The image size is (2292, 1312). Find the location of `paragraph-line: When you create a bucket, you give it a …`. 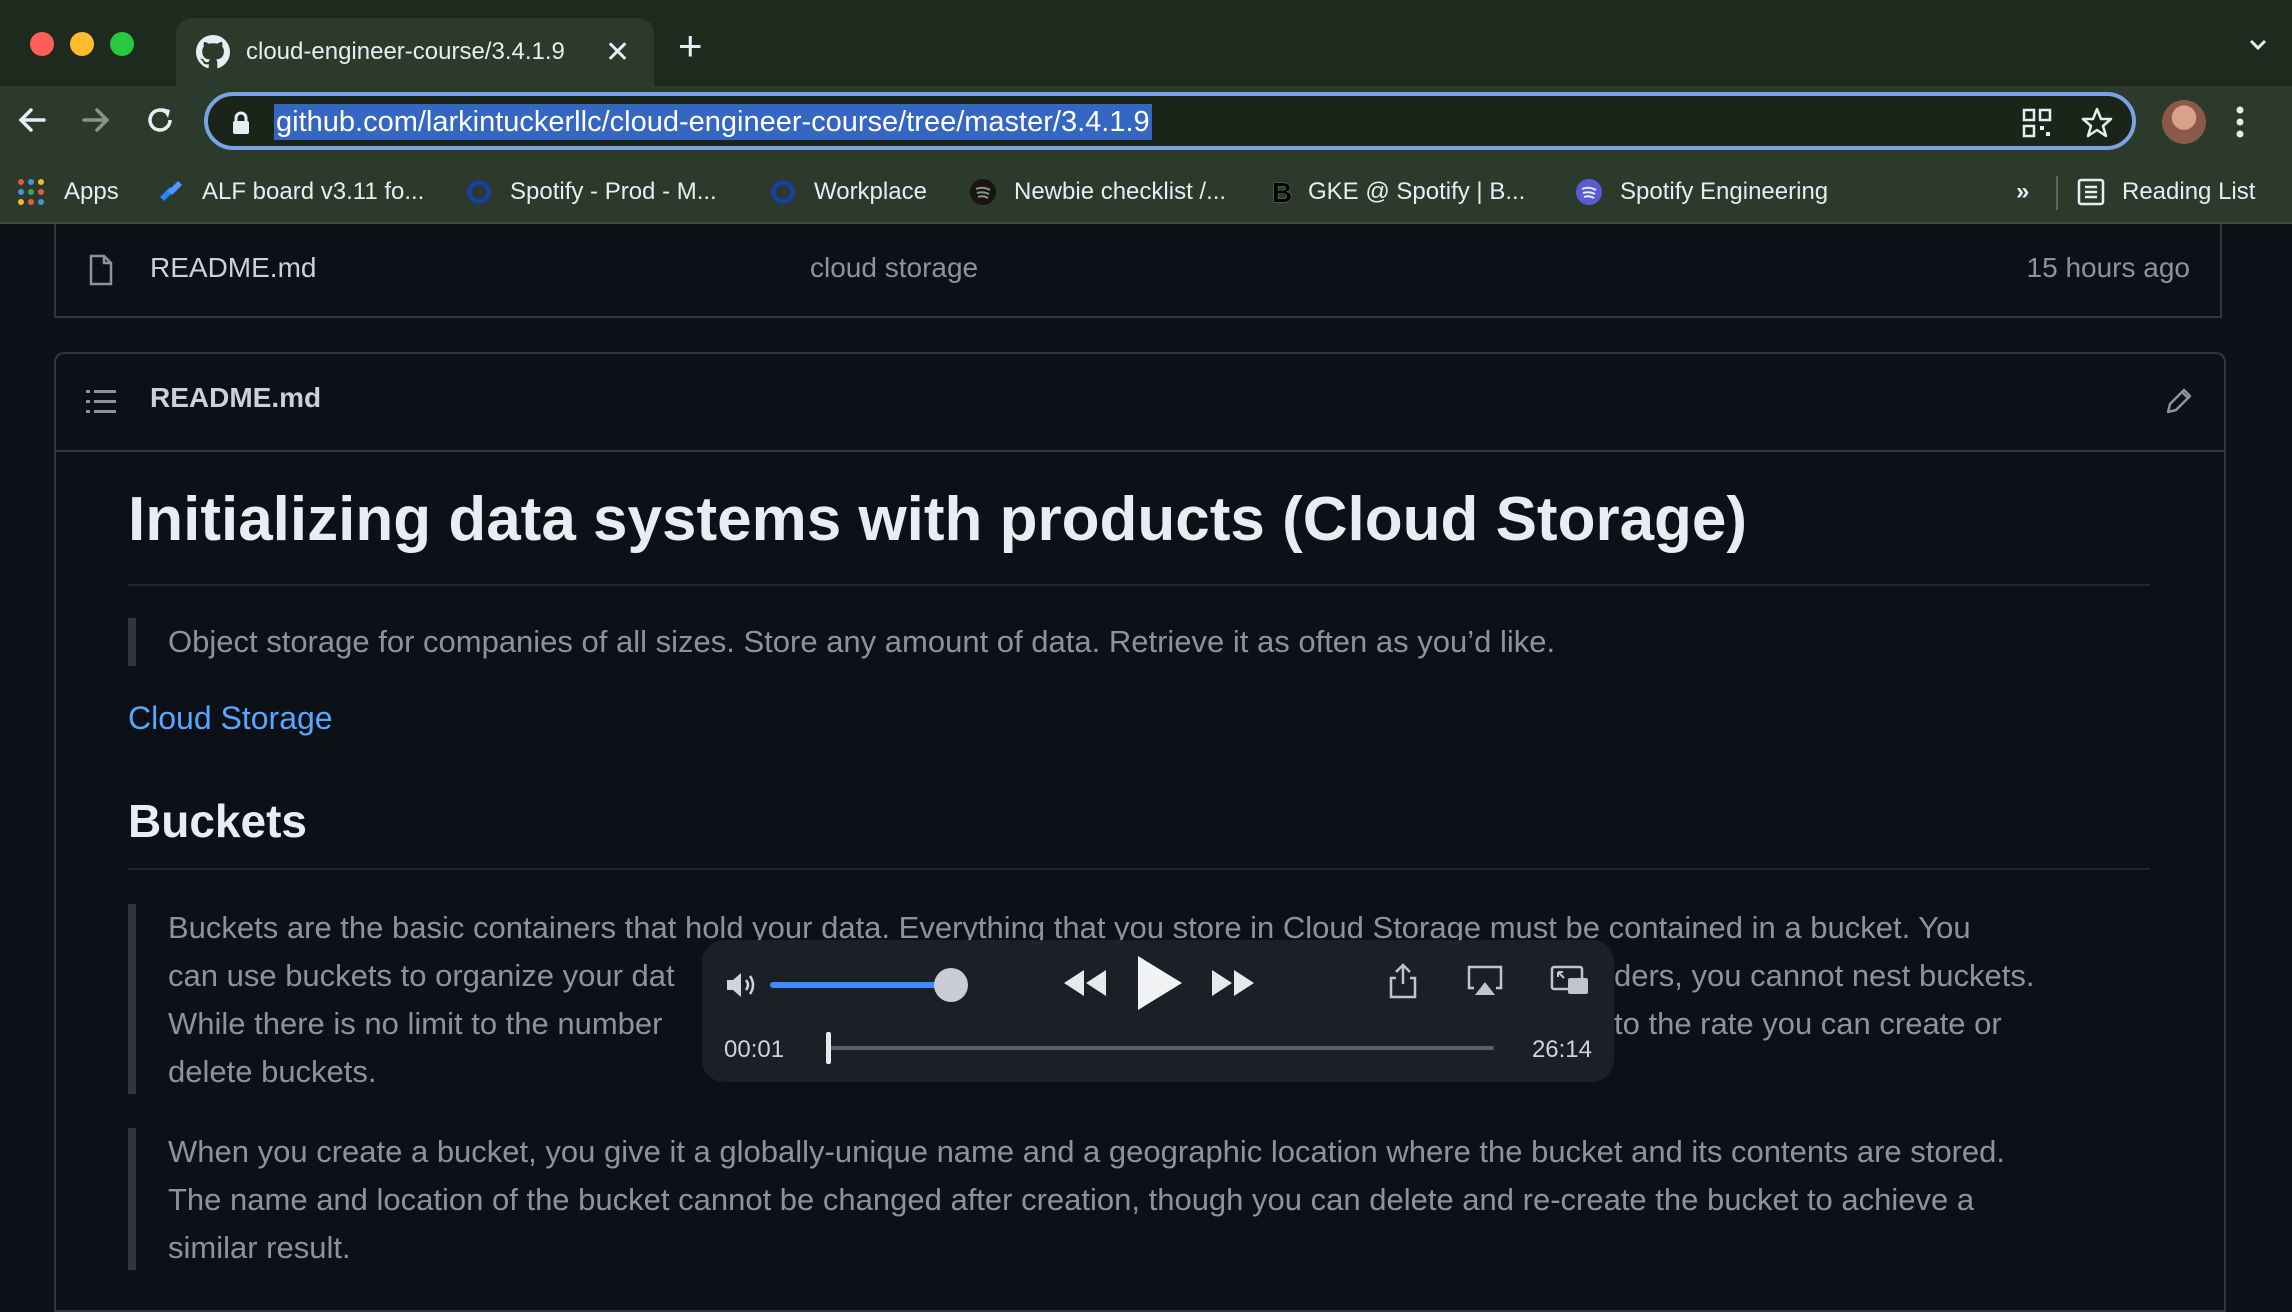

paragraph-line: When you create a bucket, you give it a … is located at coordinates (1087, 1151).